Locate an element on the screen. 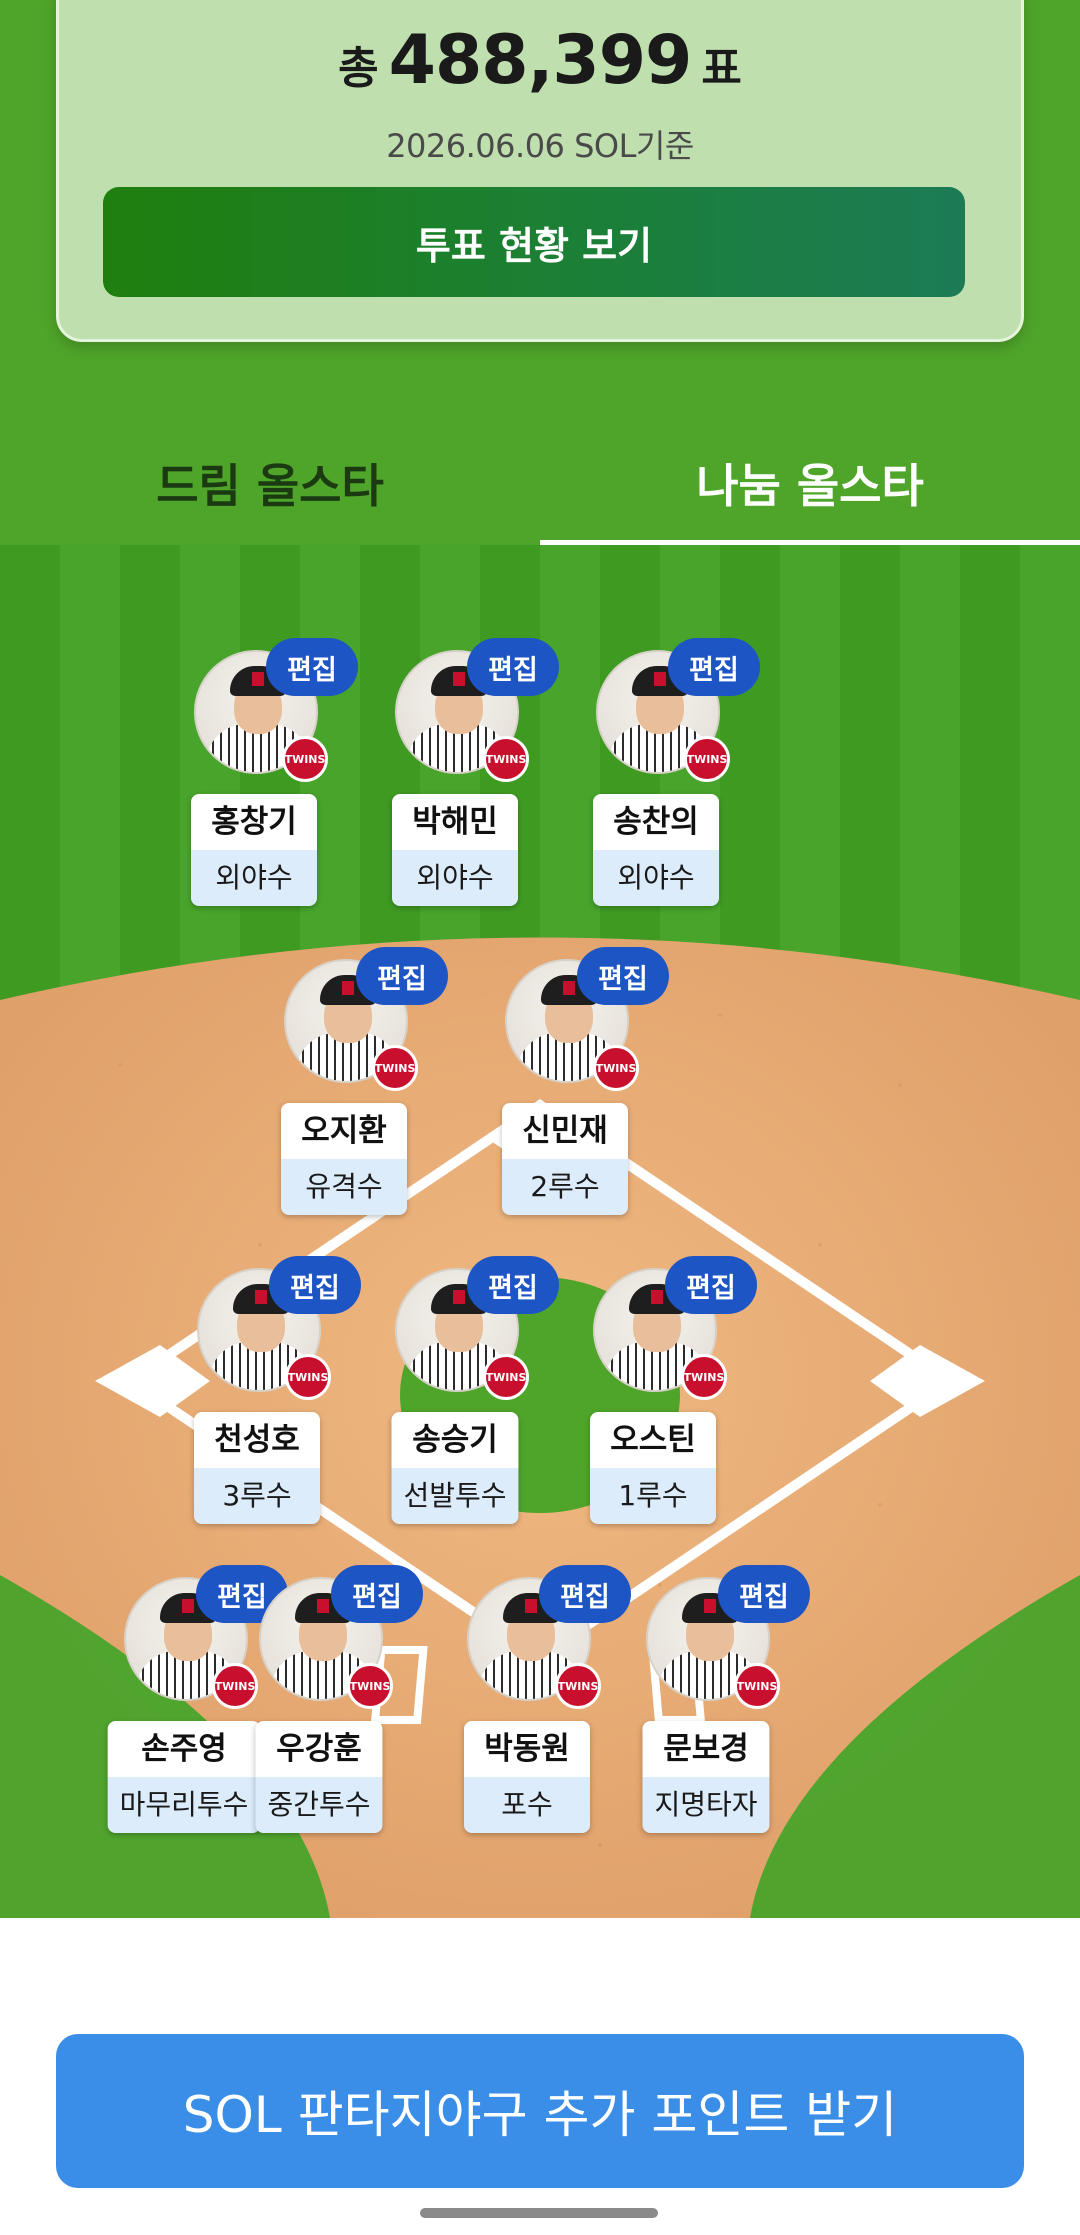 Image resolution: width=1080 pixels, height=2235 pixels. player-position: 유격수 is located at coordinates (344, 1187).